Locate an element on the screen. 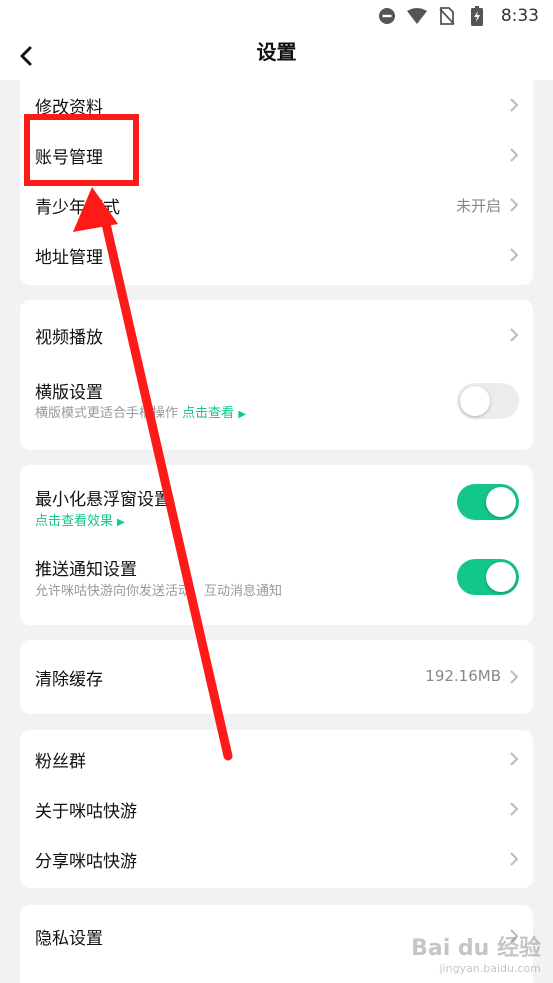 The image size is (553, 983). fan-group-label: 粉丝群 is located at coordinates (60, 762).